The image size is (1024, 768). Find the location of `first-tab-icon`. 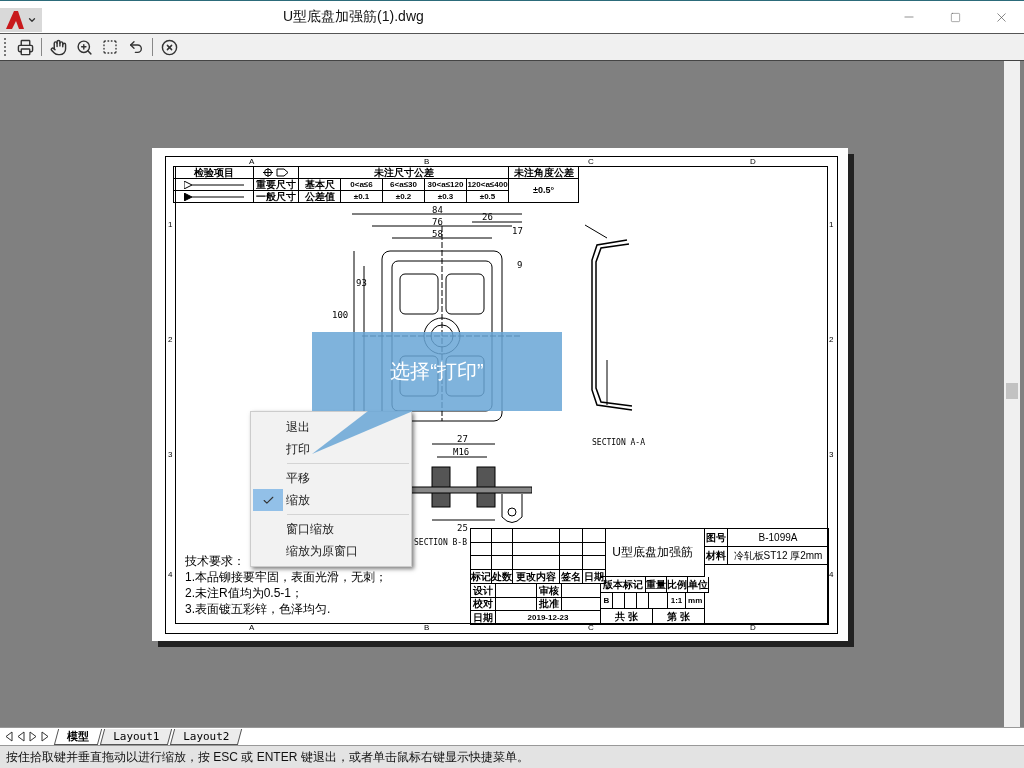

first-tab-icon is located at coordinates (9, 736).